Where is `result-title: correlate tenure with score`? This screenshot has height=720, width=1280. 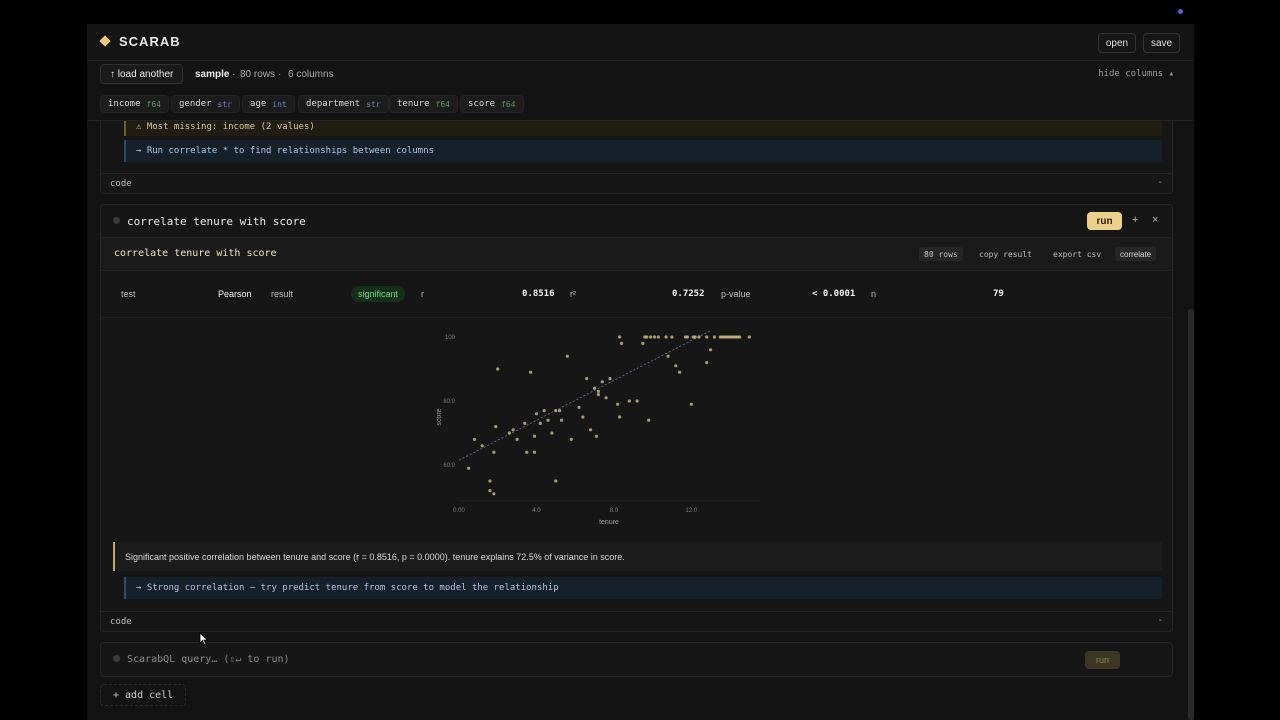 result-title: correlate tenure with score is located at coordinates (195, 253).